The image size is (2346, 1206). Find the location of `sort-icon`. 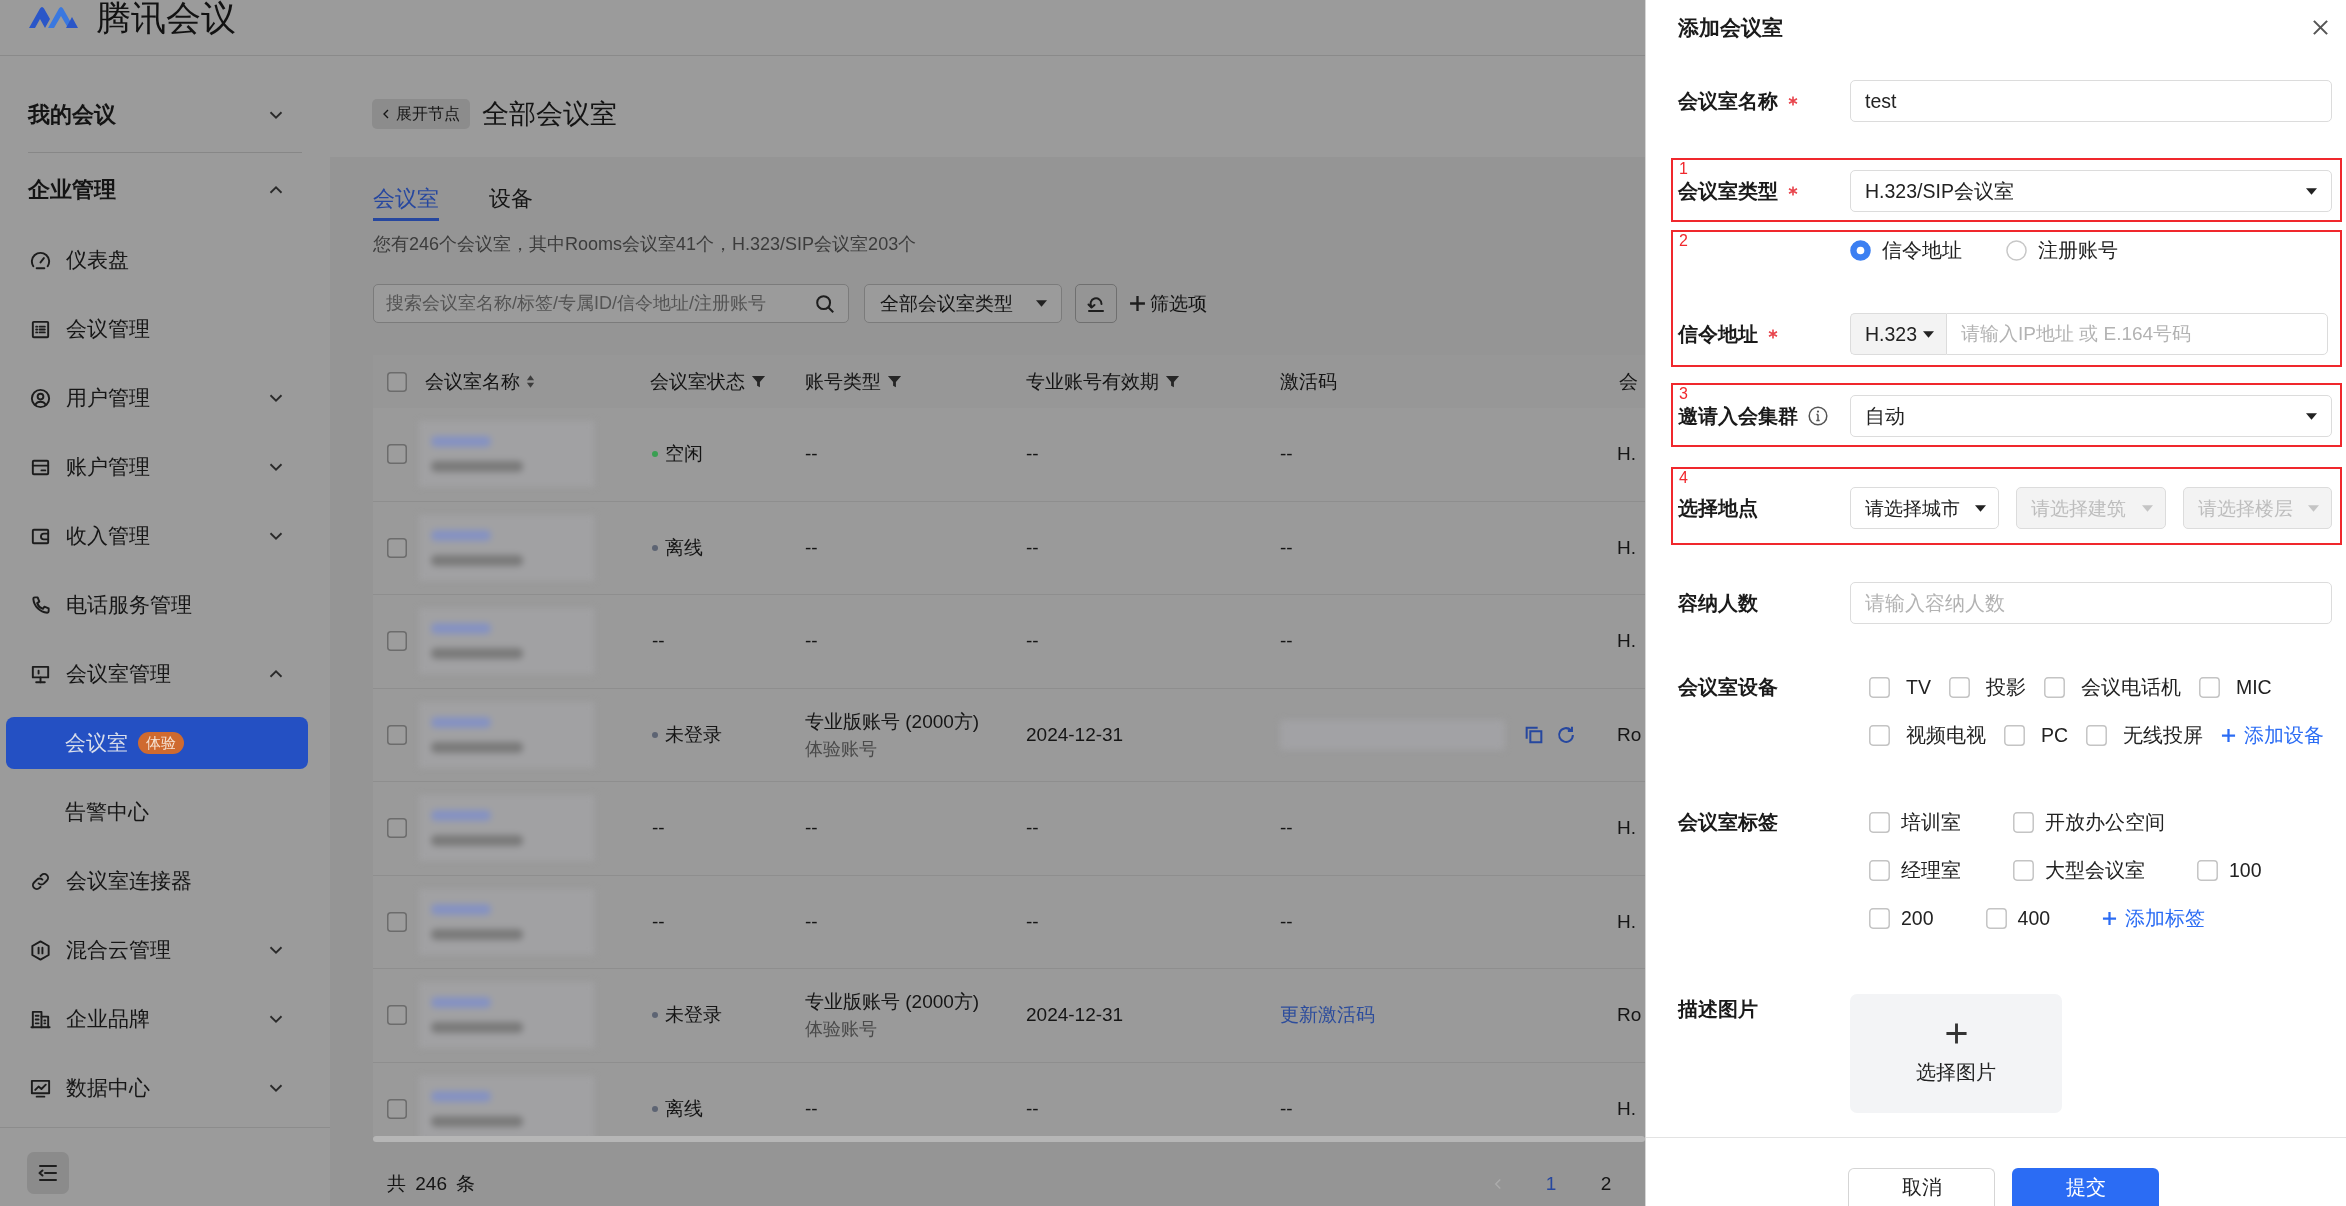

sort-icon is located at coordinates (530, 381).